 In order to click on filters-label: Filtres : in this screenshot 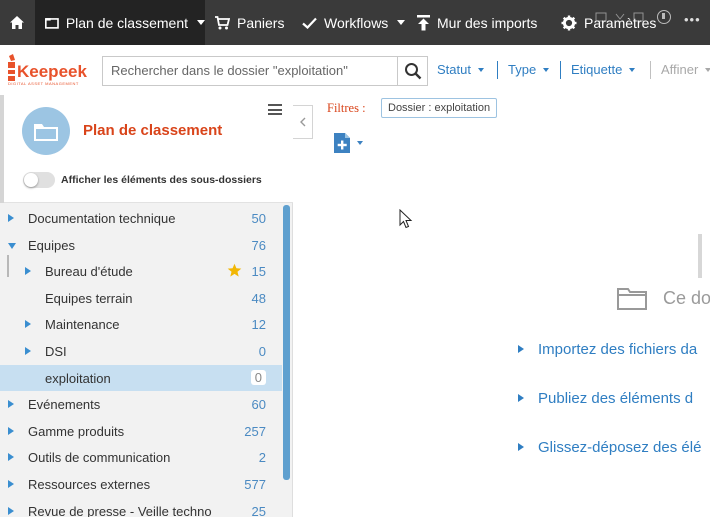, I will do `click(346, 108)`.